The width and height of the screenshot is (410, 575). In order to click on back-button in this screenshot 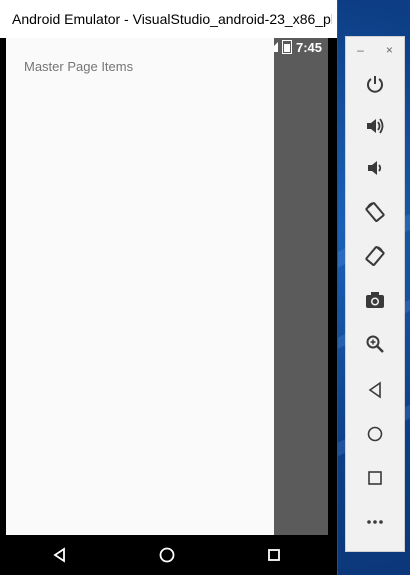, I will do `click(375, 390)`.